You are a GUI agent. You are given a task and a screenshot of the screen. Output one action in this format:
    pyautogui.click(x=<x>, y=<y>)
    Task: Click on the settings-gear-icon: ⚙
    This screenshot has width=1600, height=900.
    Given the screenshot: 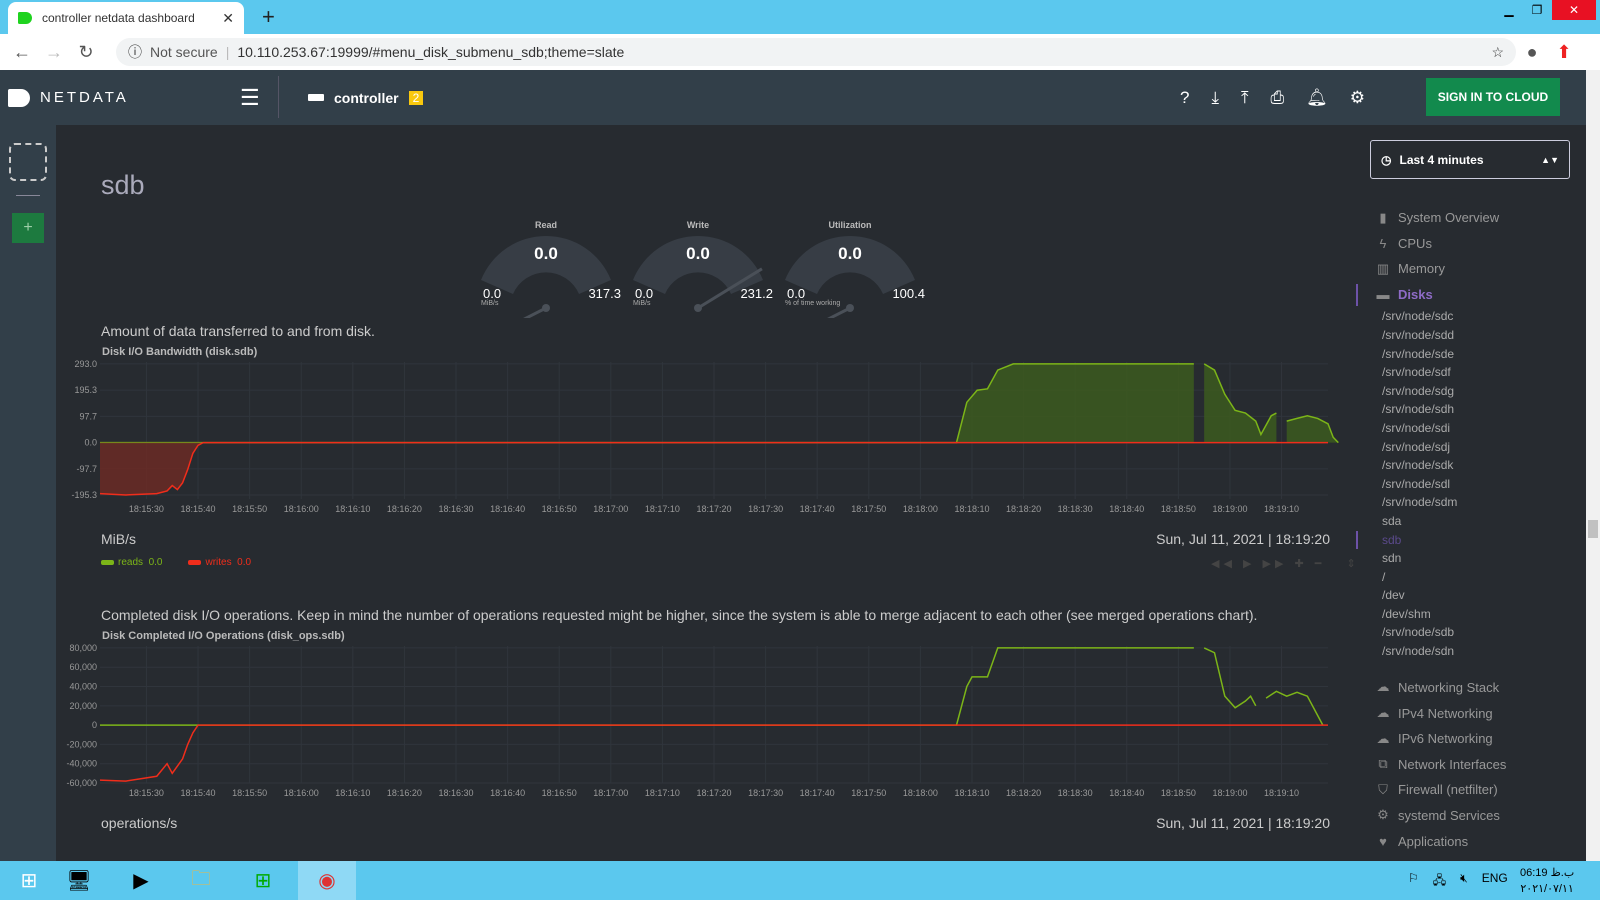 What is the action you would take?
    pyautogui.click(x=1357, y=98)
    